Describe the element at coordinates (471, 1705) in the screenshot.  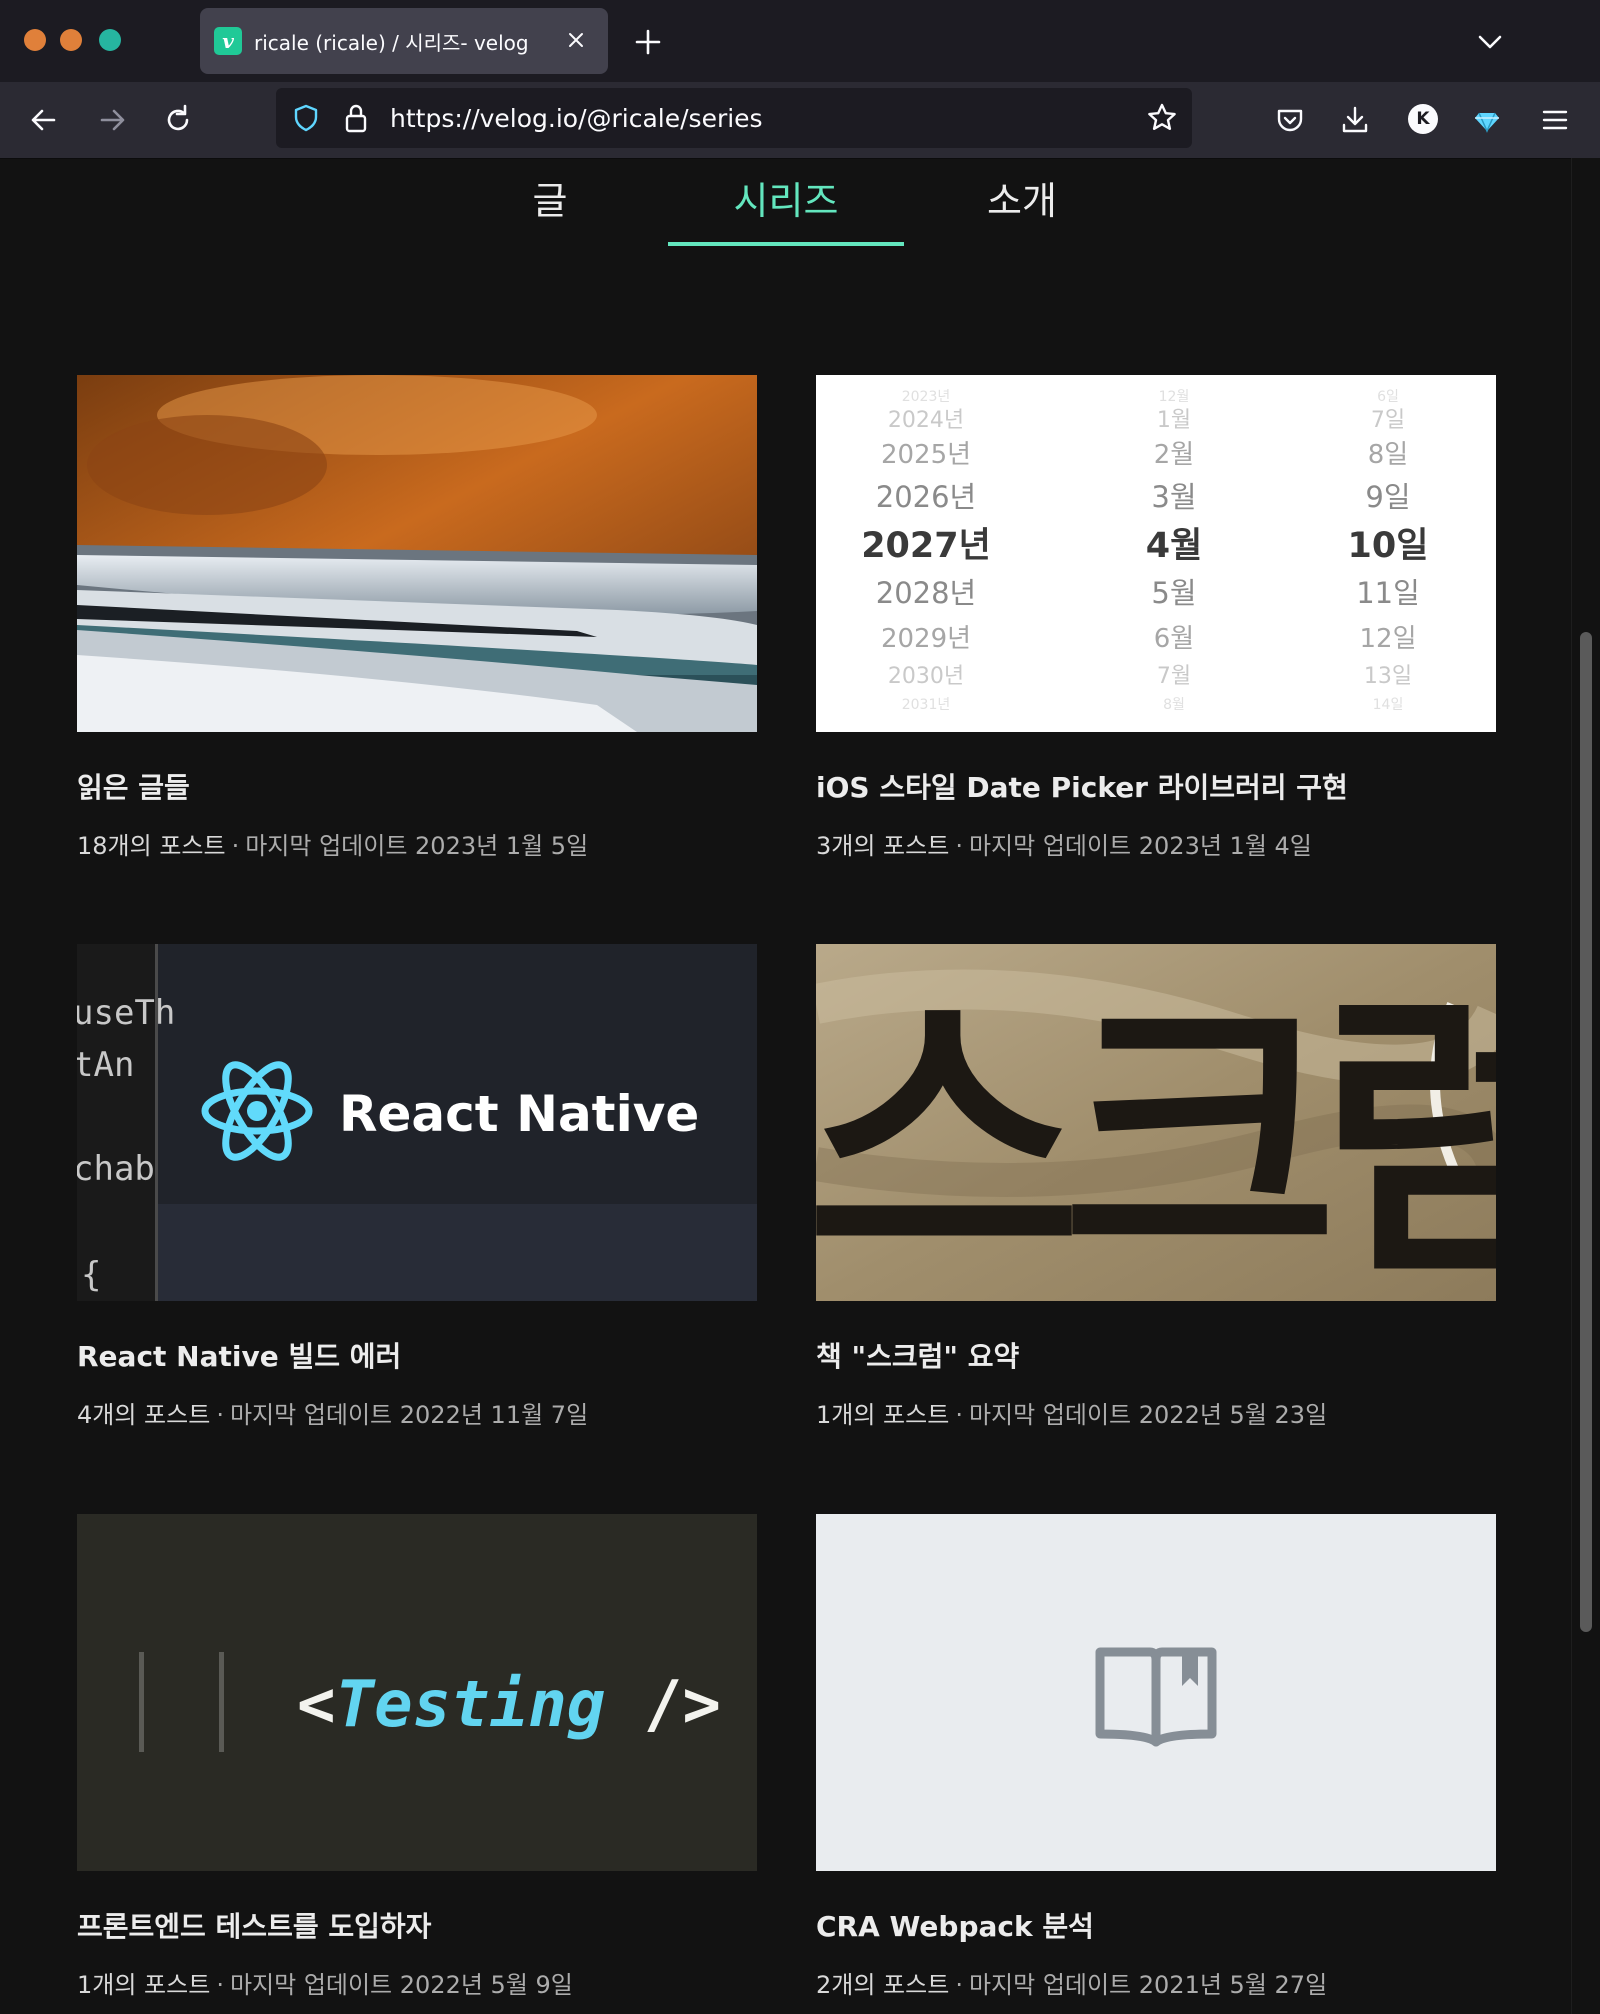
I see `banner-testing-word: Testing` at that location.